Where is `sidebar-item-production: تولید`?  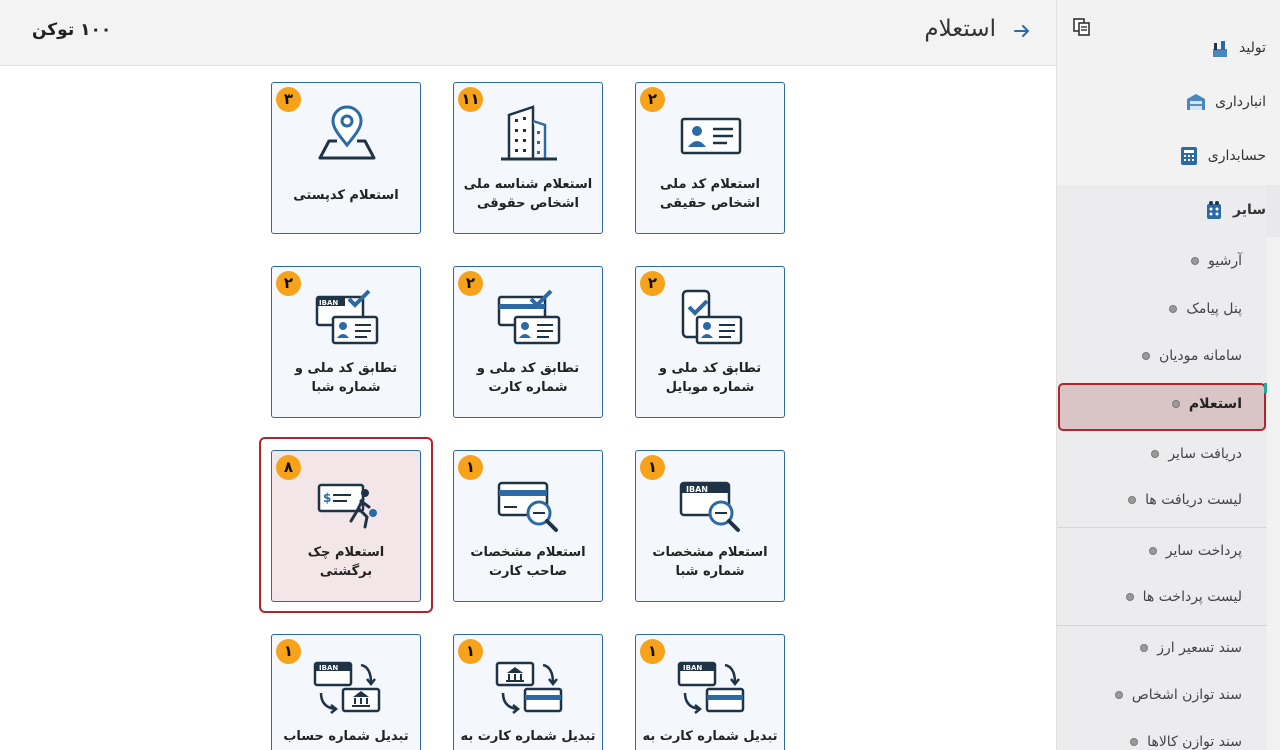
sidebar-item-production: تولید is located at coordinates (1237, 48).